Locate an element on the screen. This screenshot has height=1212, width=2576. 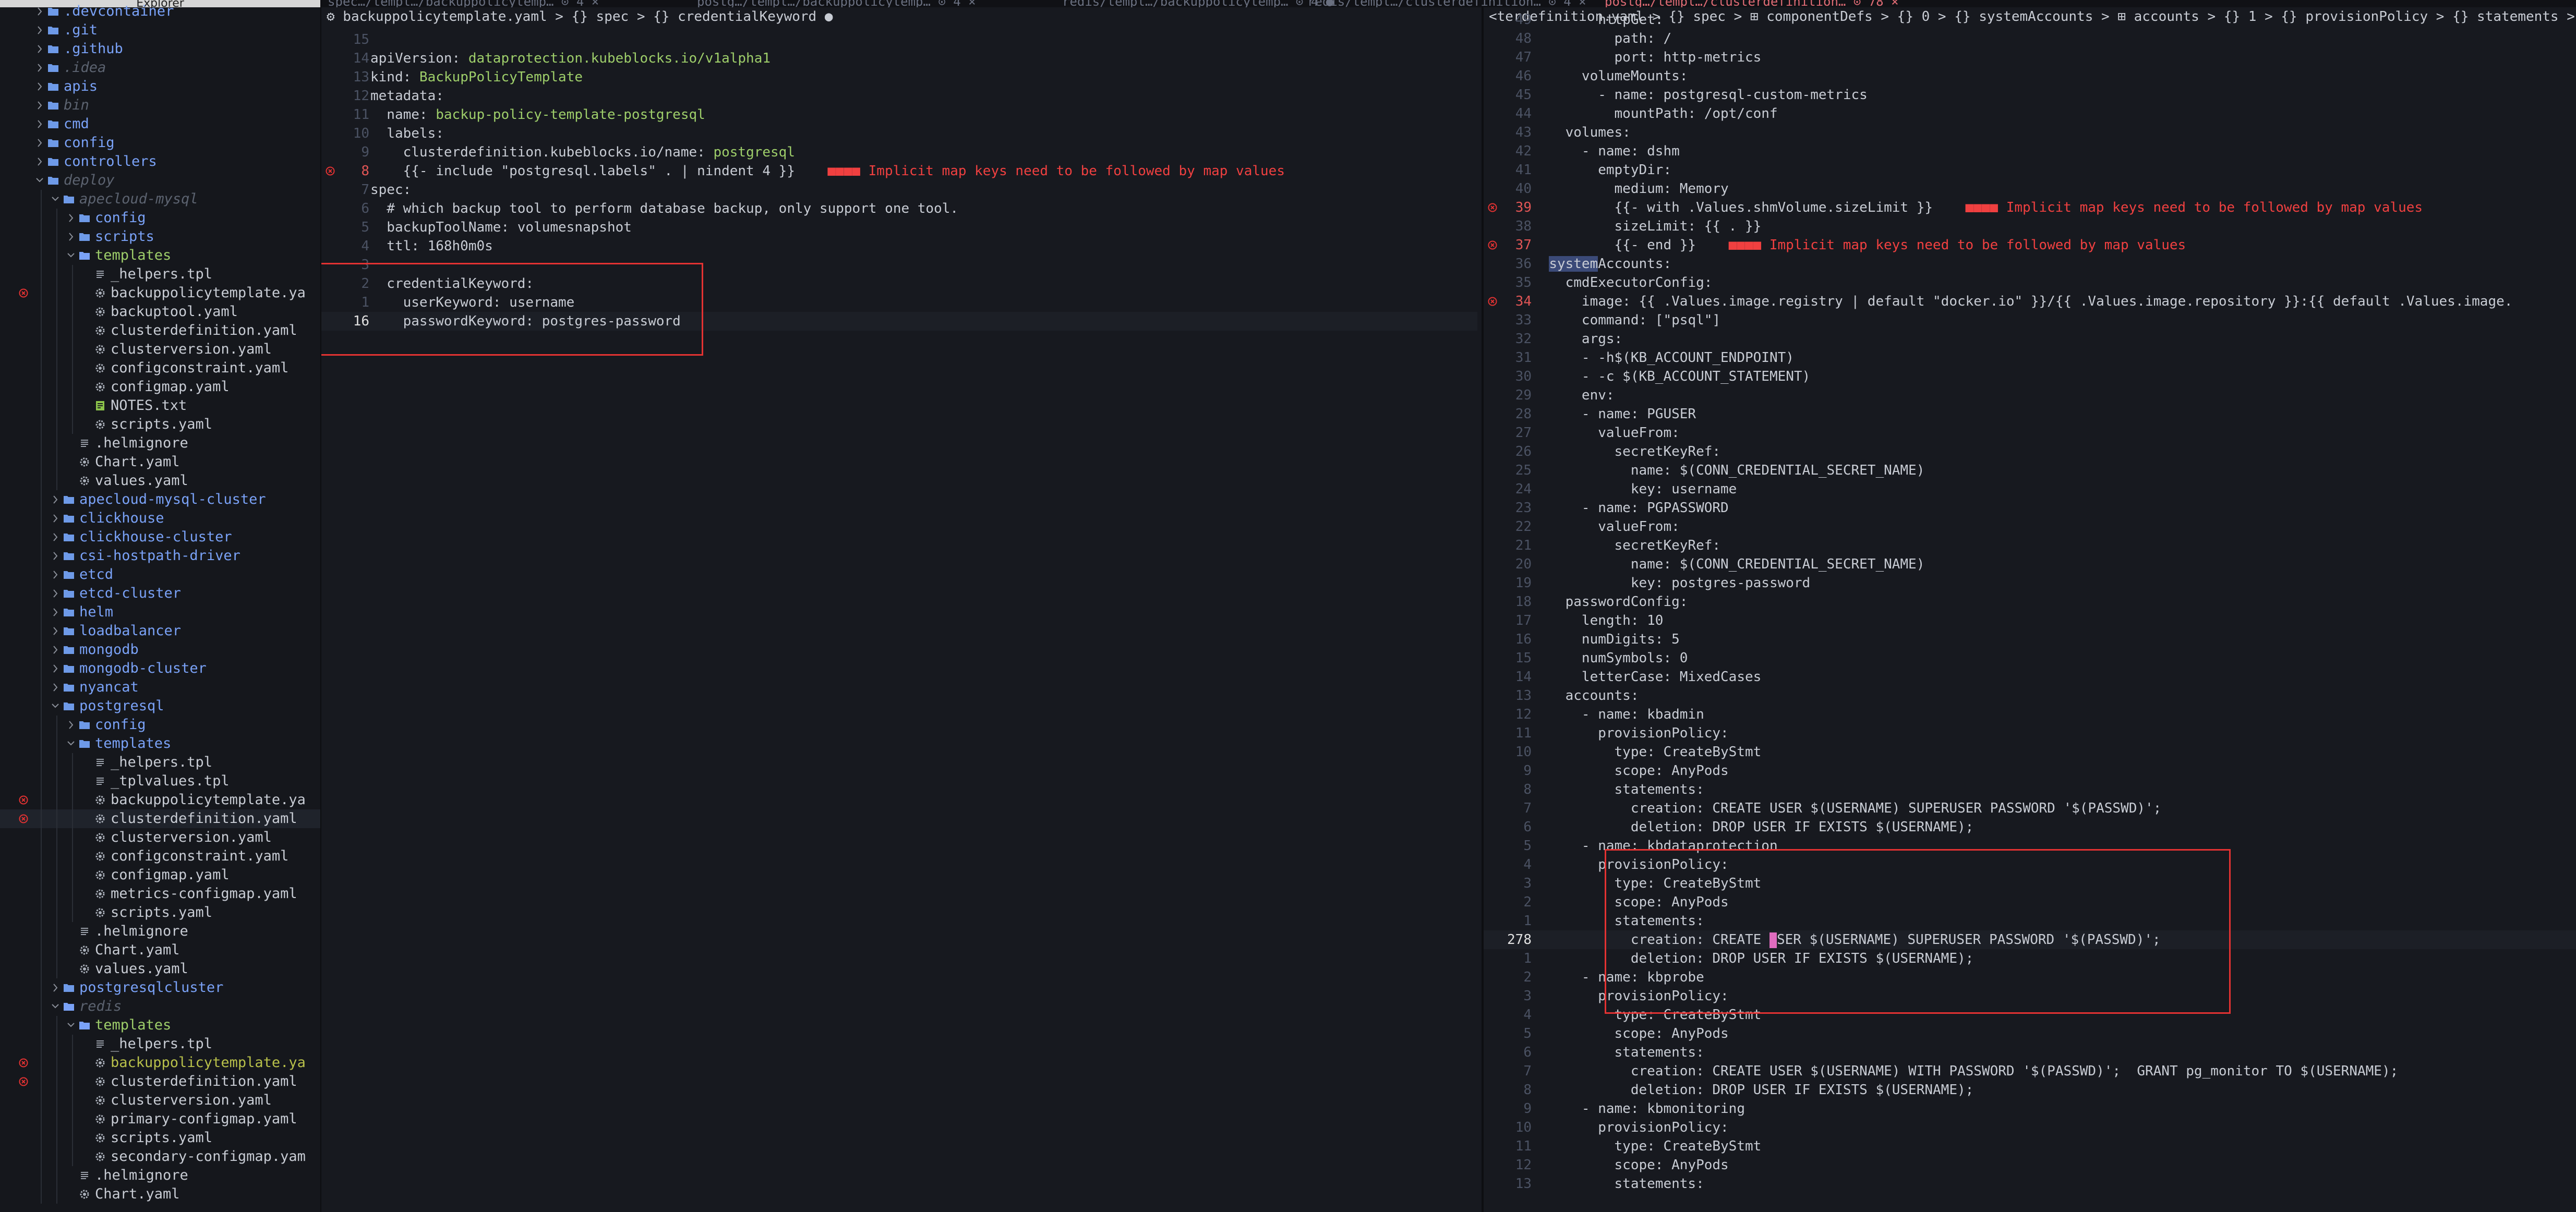
code-line: 16 numDigits: 5 is located at coordinates (2030, 639).